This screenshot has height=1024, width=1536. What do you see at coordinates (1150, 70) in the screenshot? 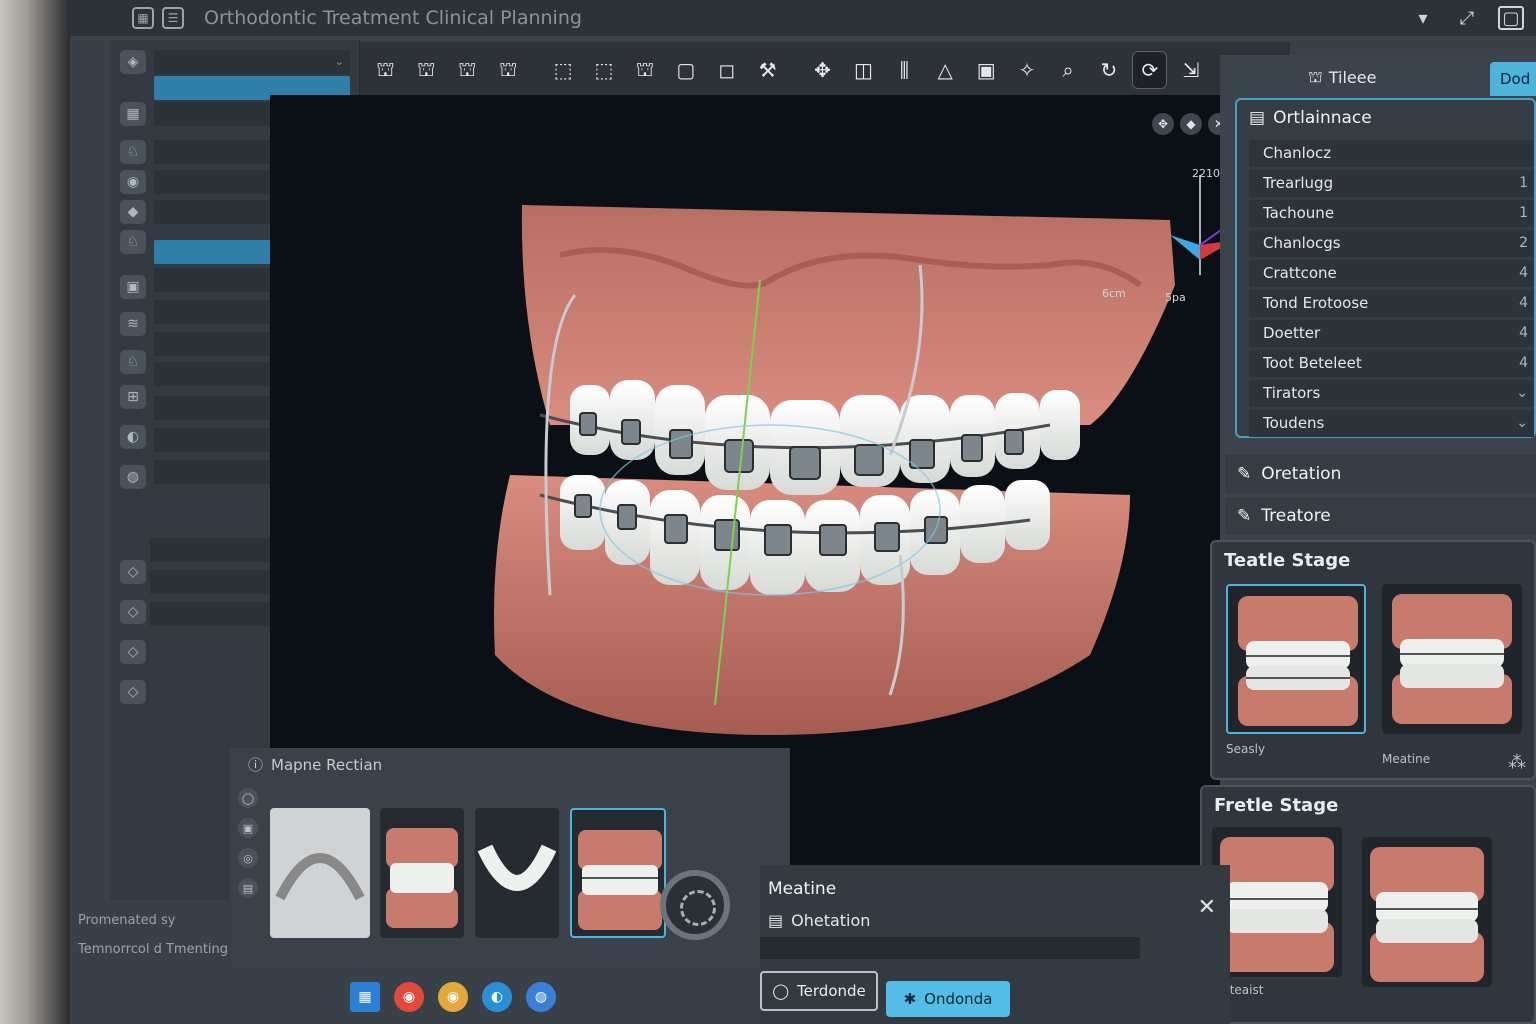
I see `rotate-icon: ⟳` at bounding box center [1150, 70].